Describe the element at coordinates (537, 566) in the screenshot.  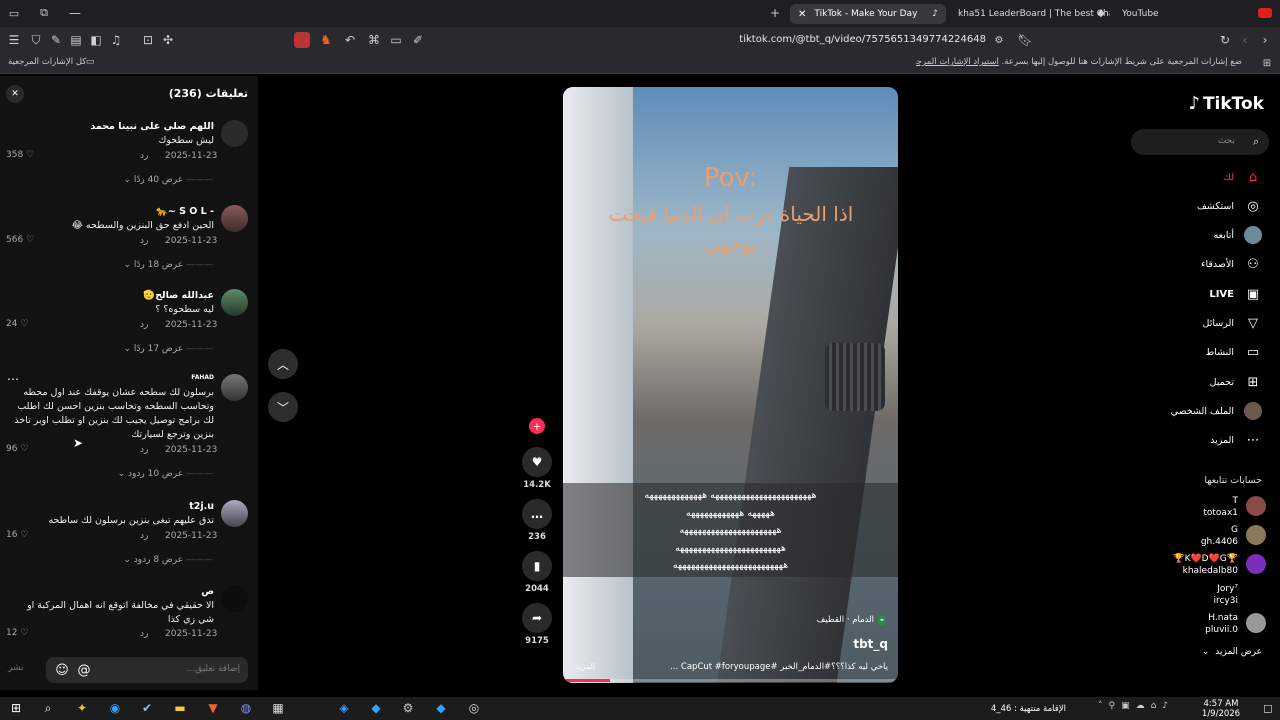
I see `bookmark-icon: ▮` at that location.